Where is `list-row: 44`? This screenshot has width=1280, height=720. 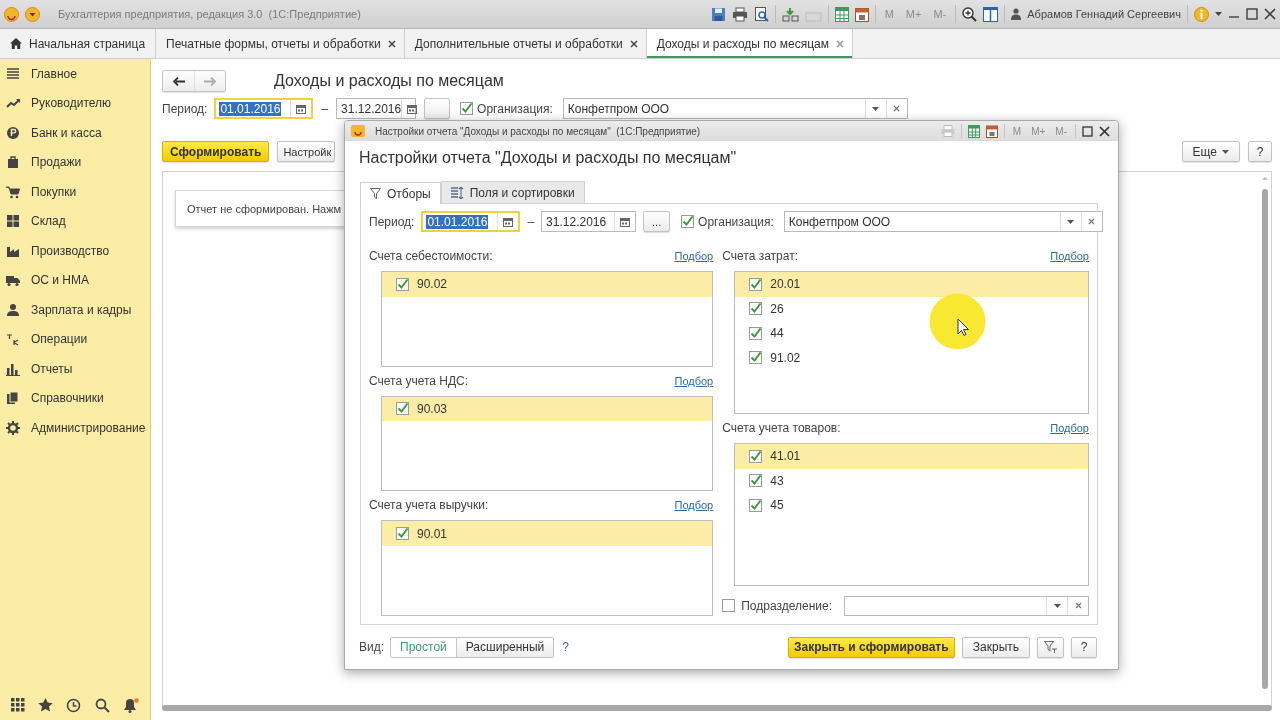 list-row: 44 is located at coordinates (911, 333).